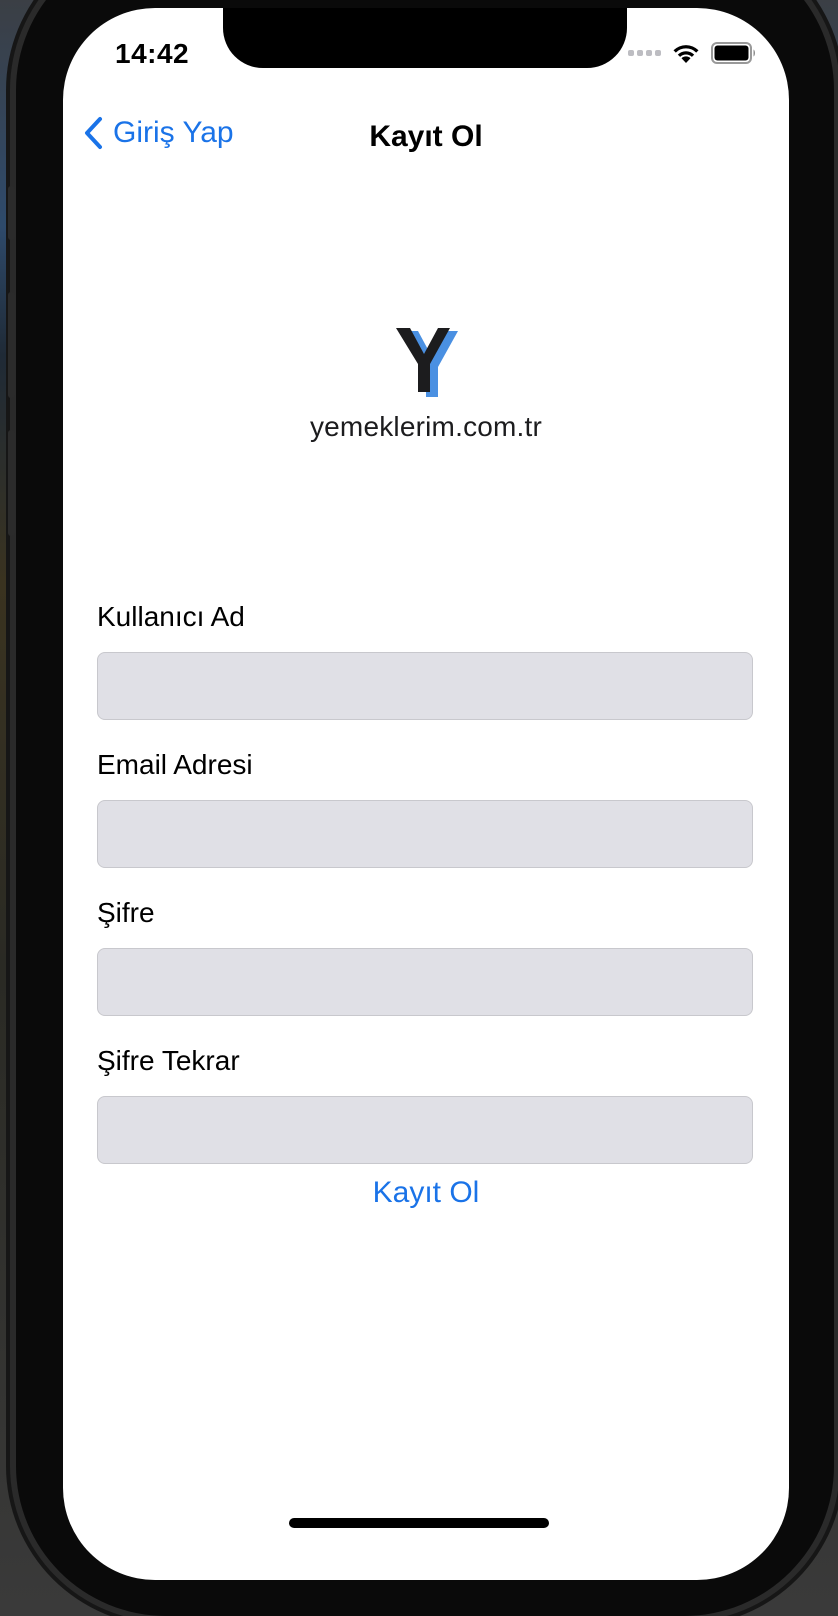 The height and width of the screenshot is (1616, 838). What do you see at coordinates (171, 616) in the screenshot?
I see `username-label: Kullanıcı Ad` at bounding box center [171, 616].